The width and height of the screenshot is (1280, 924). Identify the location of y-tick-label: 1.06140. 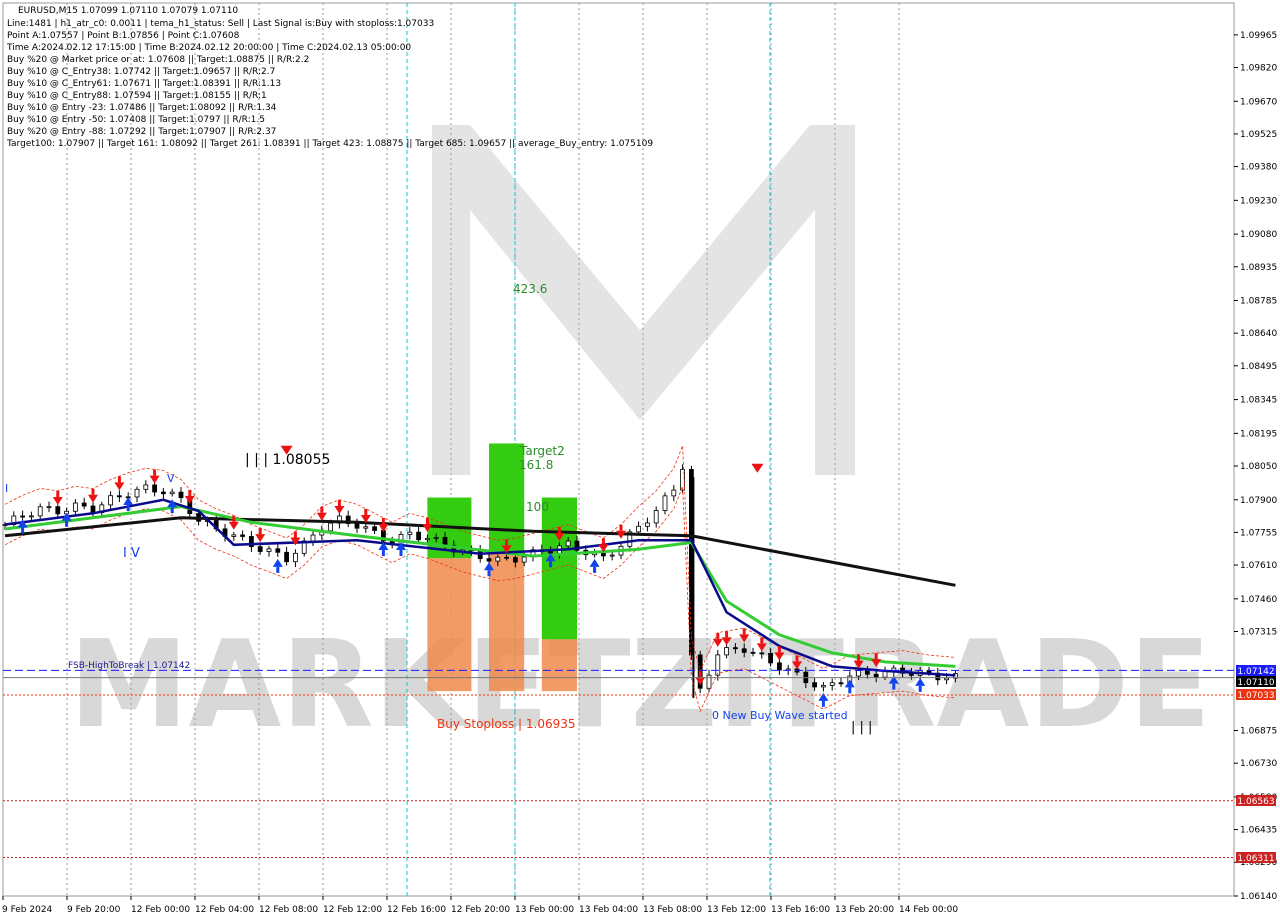
(1258, 897).